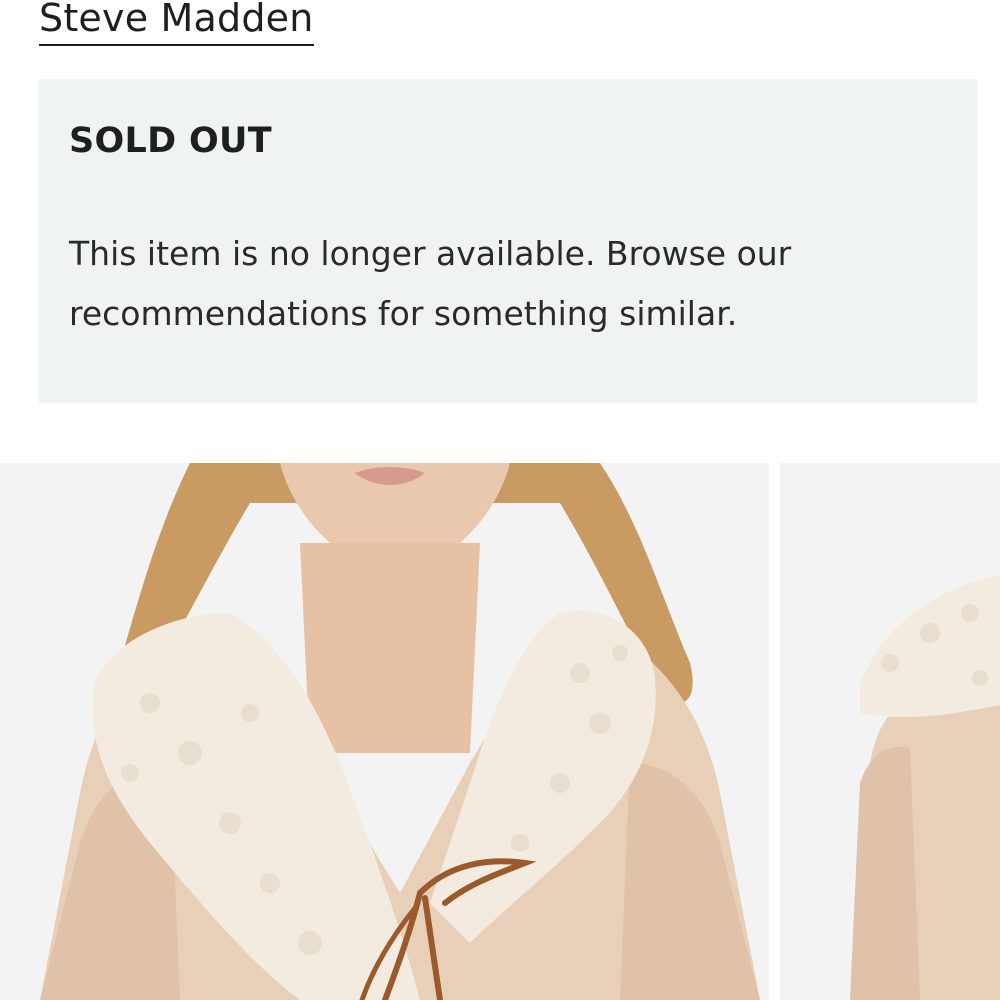 The image size is (1000, 1000). Describe the element at coordinates (170, 141) in the screenshot. I see `sold-out-title: SOLD OUT` at that location.